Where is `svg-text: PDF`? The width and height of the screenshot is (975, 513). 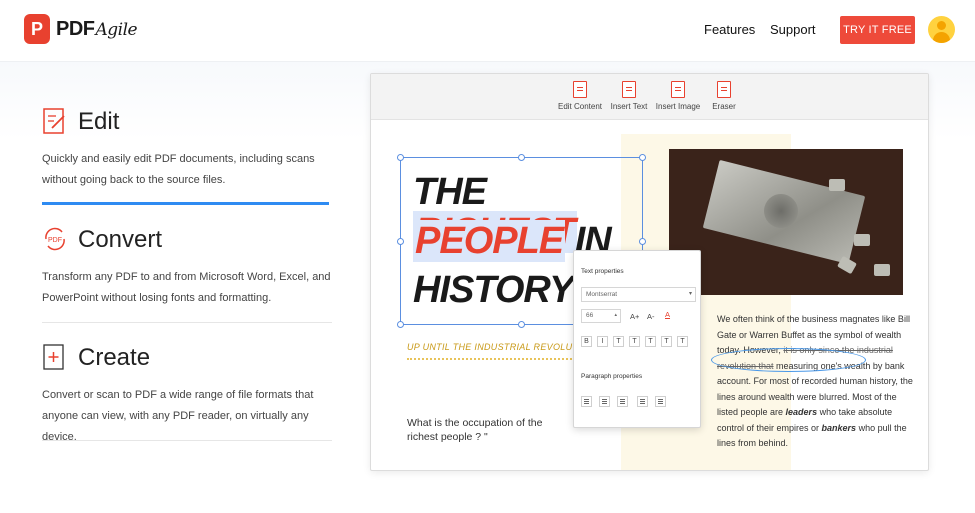
svg-text: PDF is located at coordinates (55, 240).